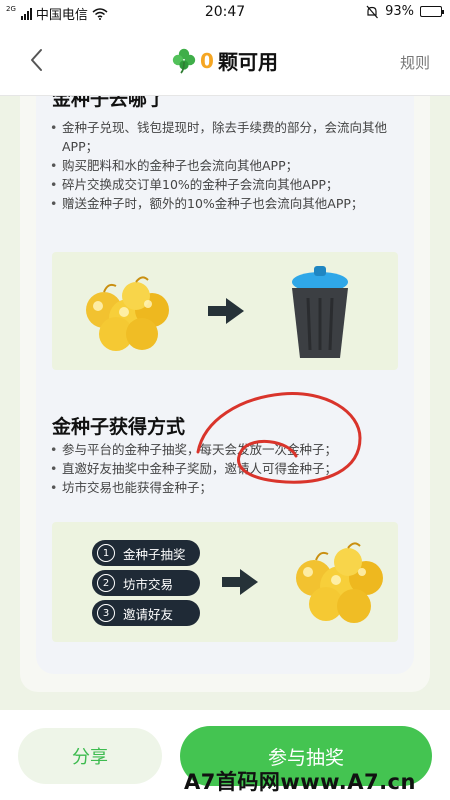  I want to click on illustration-seeds-to-bin, so click(225, 311).